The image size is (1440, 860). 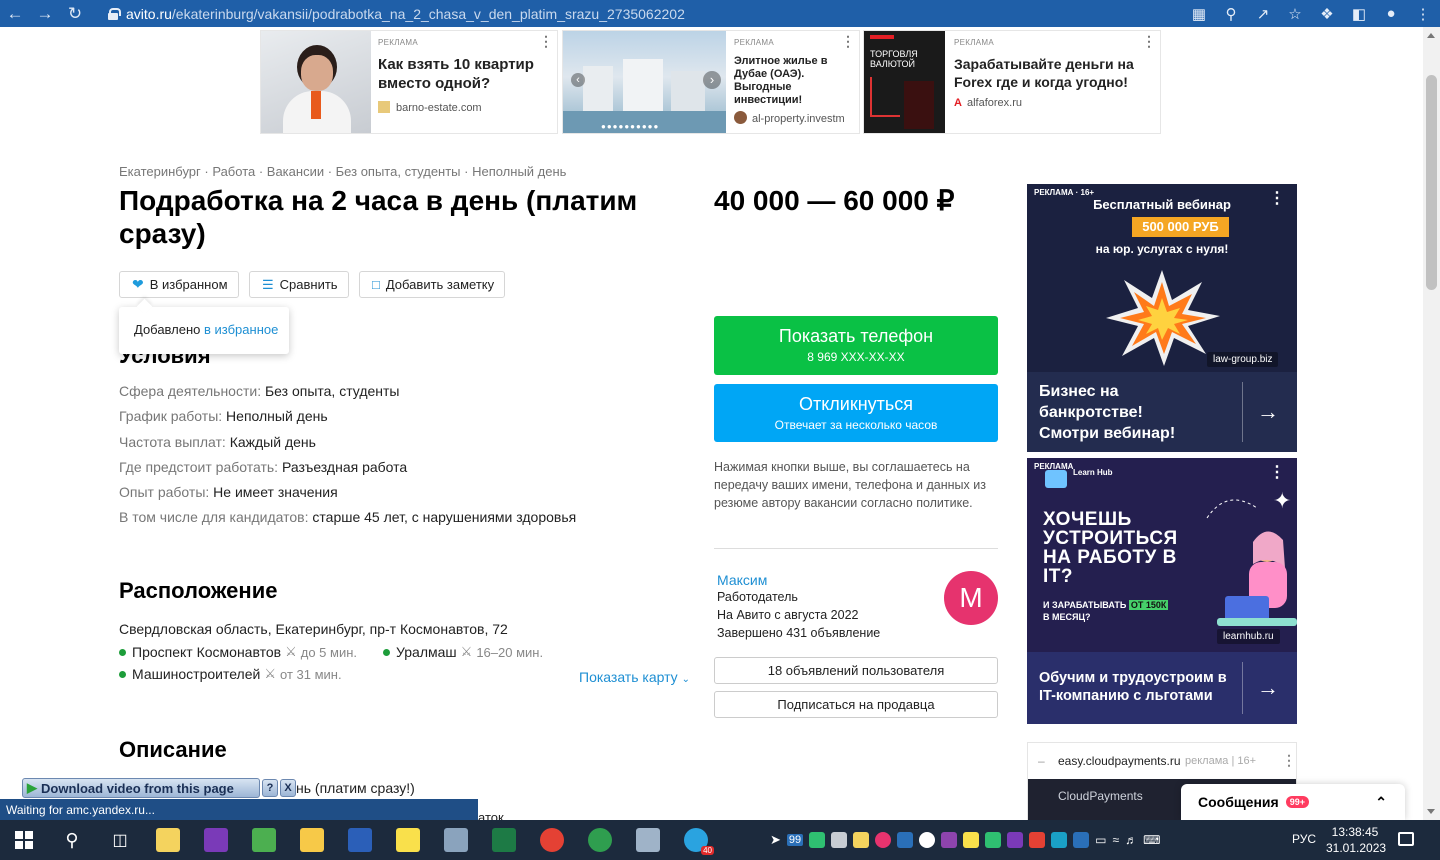 I want to click on menu-icon: ⋮, so click(x=1423, y=14).